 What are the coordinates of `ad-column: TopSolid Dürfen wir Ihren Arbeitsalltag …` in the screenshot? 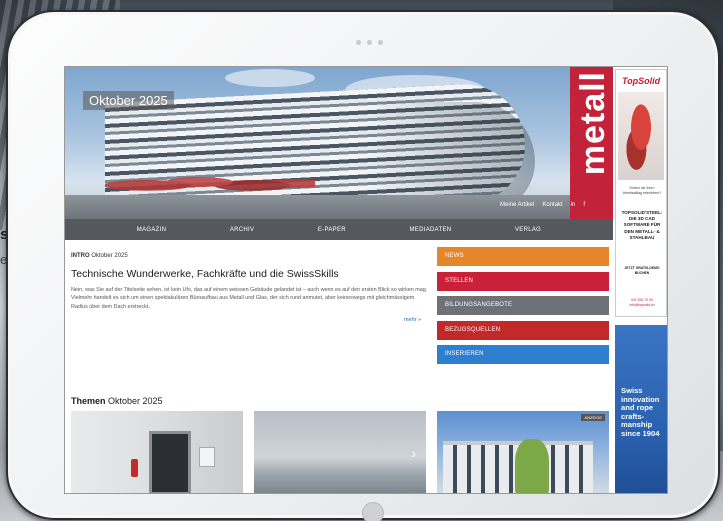 It's located at (640, 280).